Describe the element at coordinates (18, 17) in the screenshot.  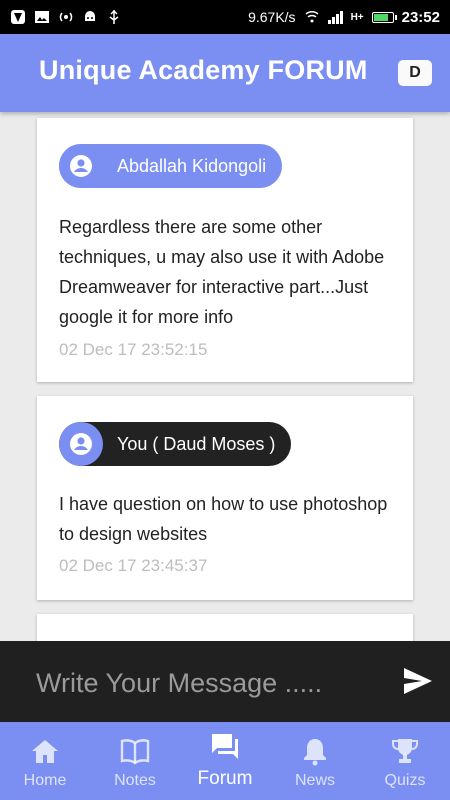
I see `shield-app-icon` at that location.